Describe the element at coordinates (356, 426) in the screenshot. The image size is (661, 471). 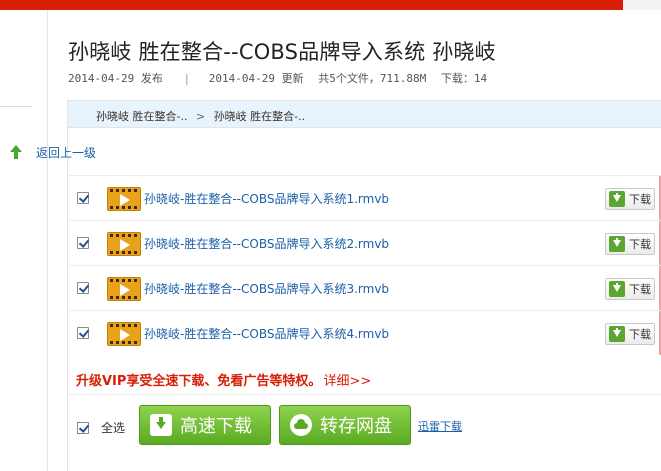
I see `save-to-cloud-label: 转存网盘` at that location.